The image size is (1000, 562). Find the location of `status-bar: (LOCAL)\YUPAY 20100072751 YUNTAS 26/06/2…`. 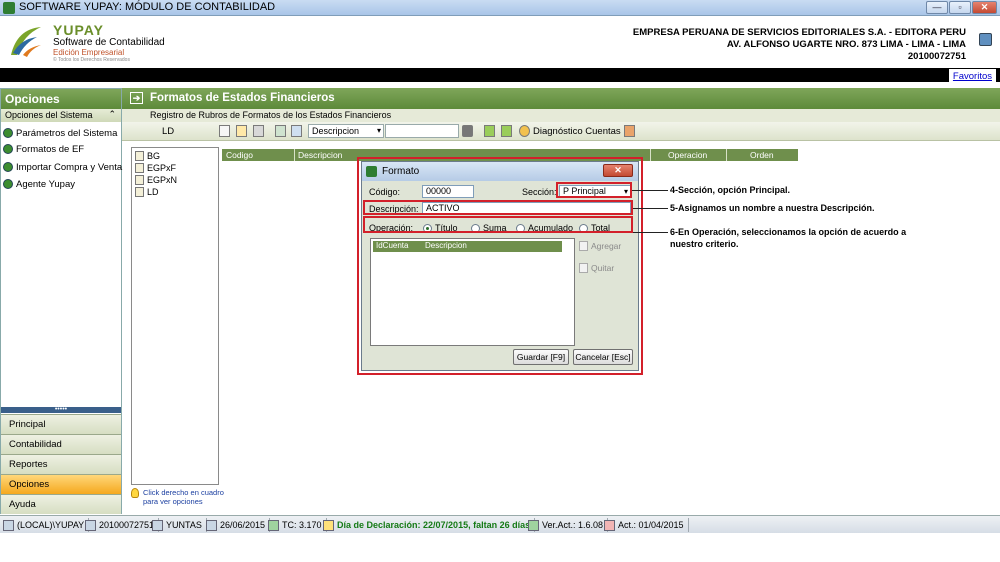

status-bar: (LOCAL)\YUPAY 20100072751 YUNTAS 26/06/2… is located at coordinates (500, 524).